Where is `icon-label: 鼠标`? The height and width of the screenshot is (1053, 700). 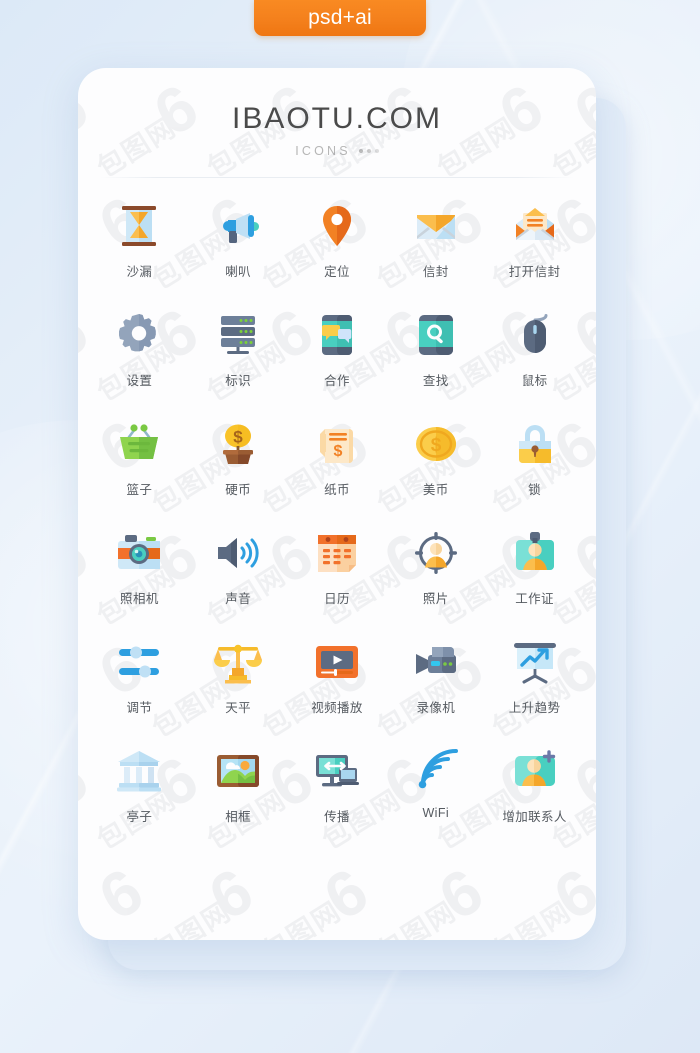
icon-label: 鼠标 is located at coordinates (534, 381).